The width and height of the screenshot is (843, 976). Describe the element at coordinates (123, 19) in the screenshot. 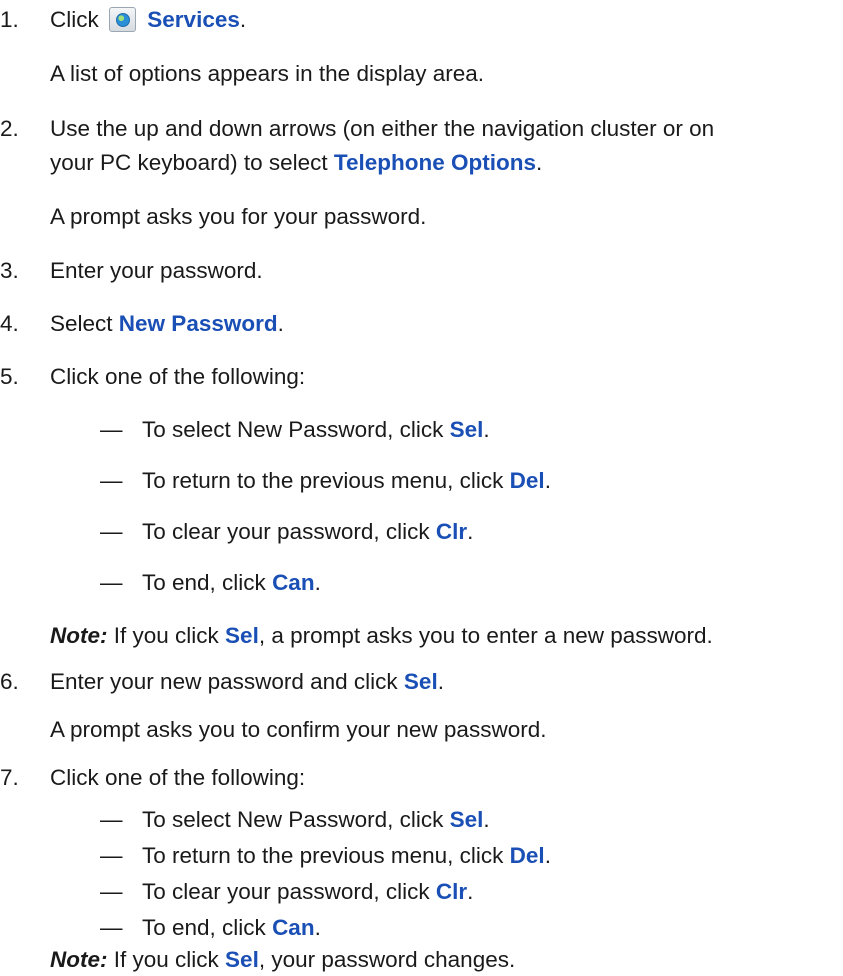

I see `globe-services-icon` at that location.